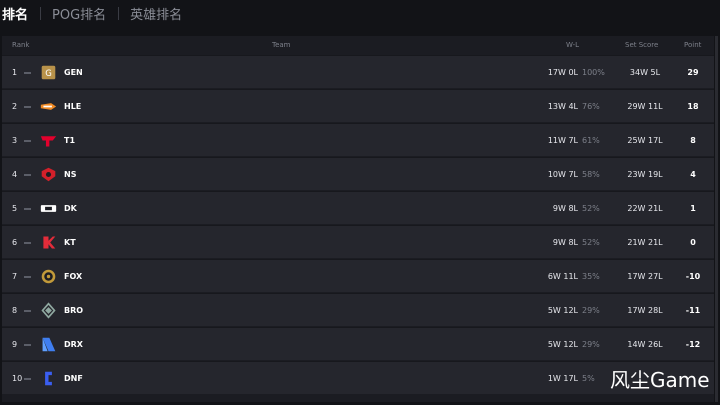  Describe the element at coordinates (15, 310) in the screenshot. I see `rank-value: 8` at that location.